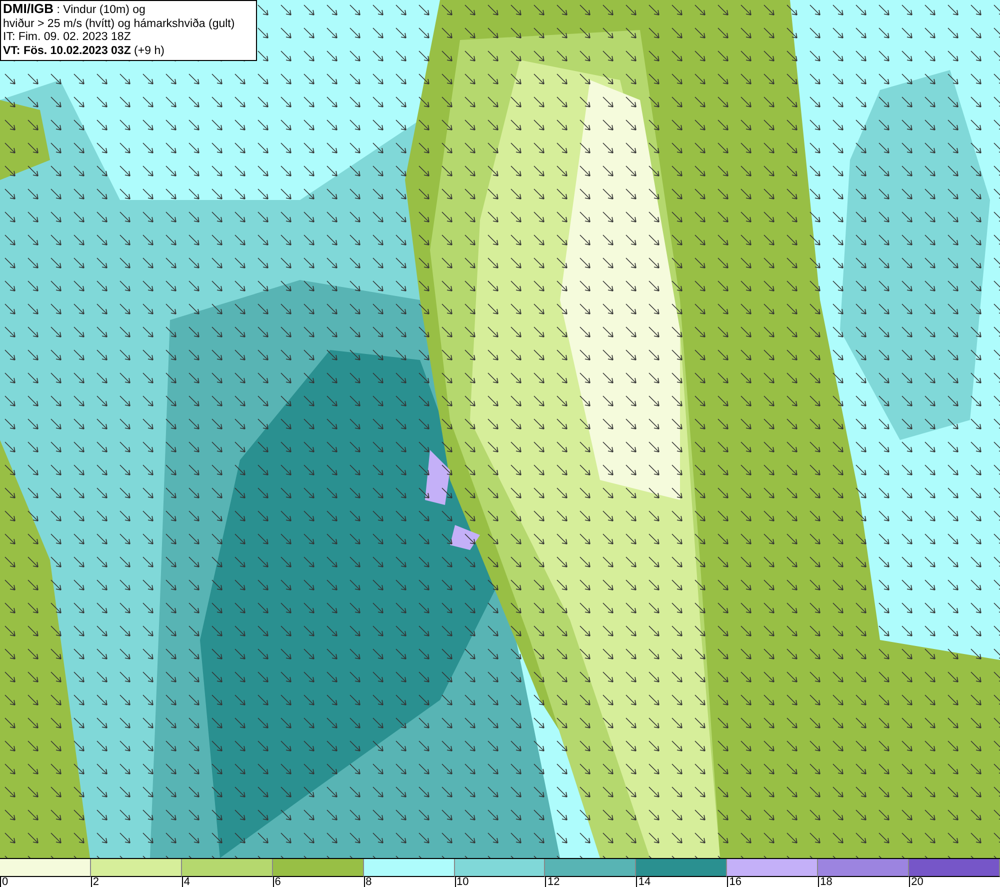 The width and height of the screenshot is (1000, 887). What do you see at coordinates (119, 24) in the screenshot?
I see `info-text: hviður > 25 m/s (hvítt) og hámarkshviða (gult)` at bounding box center [119, 24].